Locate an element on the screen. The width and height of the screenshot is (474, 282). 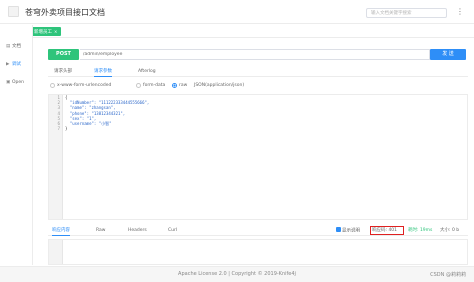
response-body-editor is located at coordinates (258, 252).